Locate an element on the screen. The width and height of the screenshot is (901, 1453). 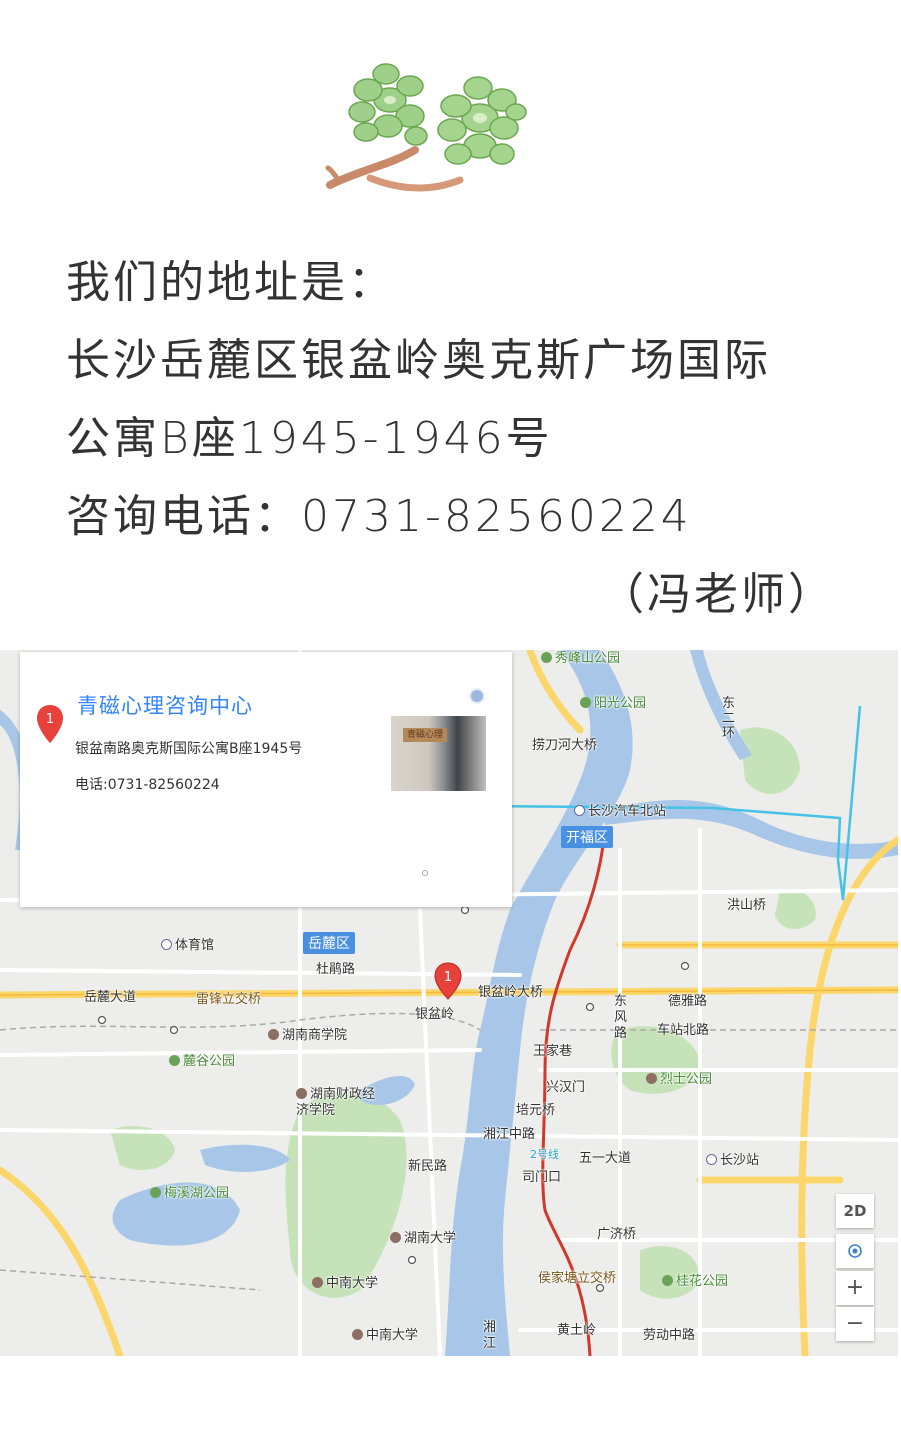
label-guihua-park: 桂花公园 is located at coordinates (695, 1279).